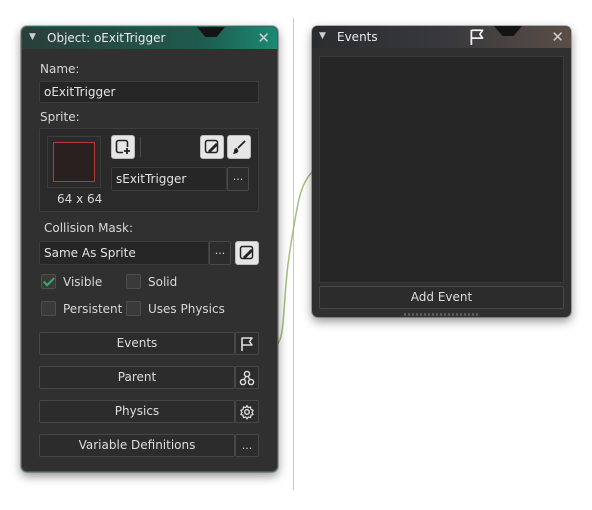 The width and height of the screenshot is (592, 510). Describe the element at coordinates (137, 343) in the screenshot. I see `events-button: Events` at that location.